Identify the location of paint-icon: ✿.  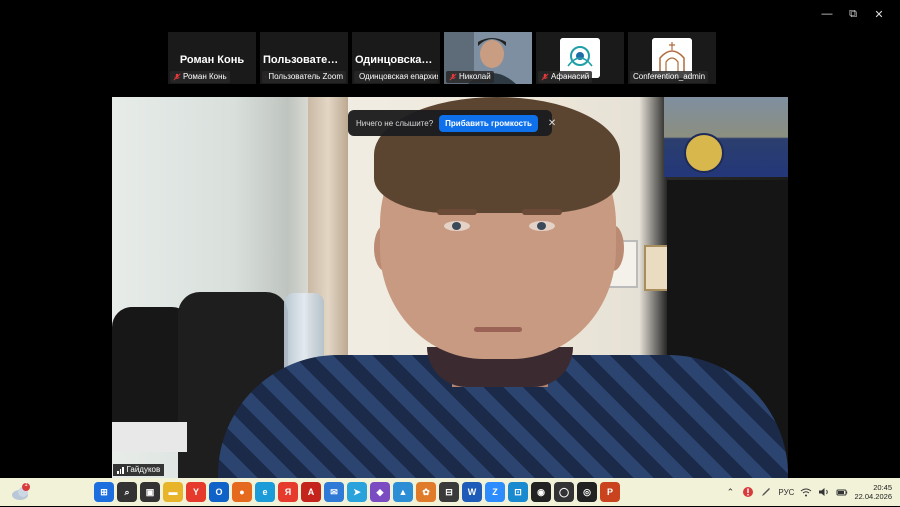
(426, 492).